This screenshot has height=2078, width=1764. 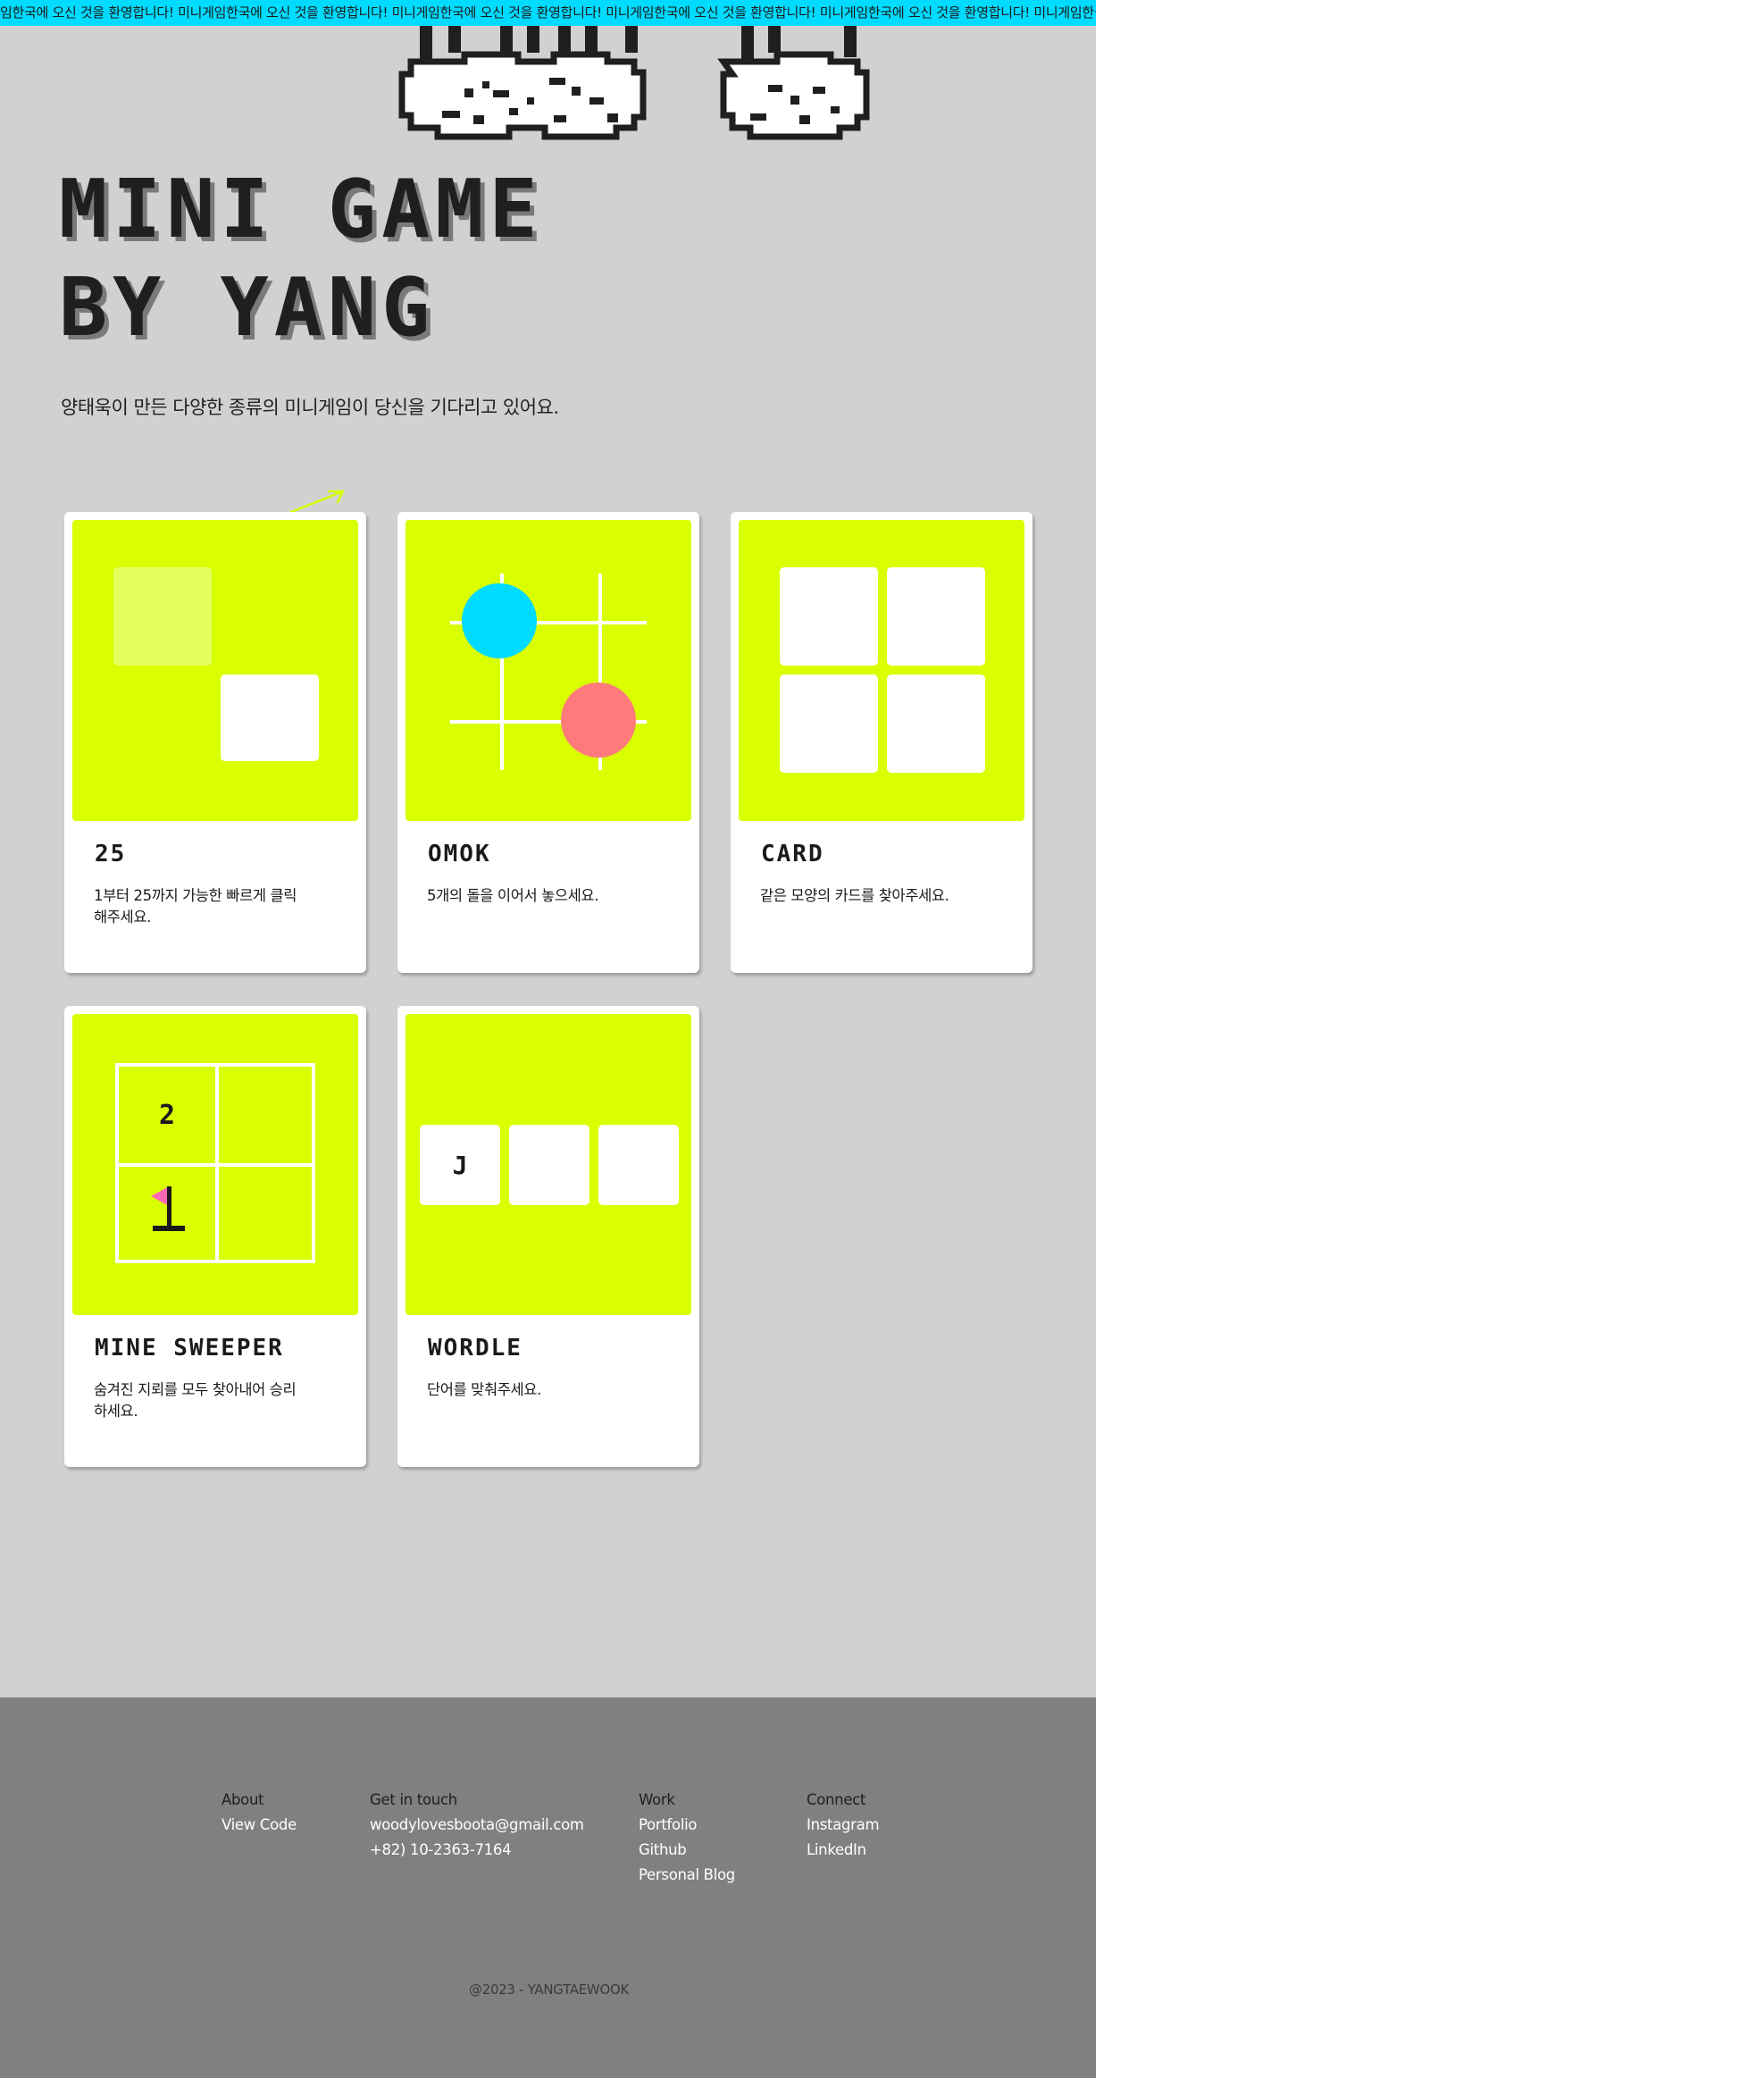 I want to click on footer-work: Work Portfolio Github Personal Blog, so click(x=687, y=1838).